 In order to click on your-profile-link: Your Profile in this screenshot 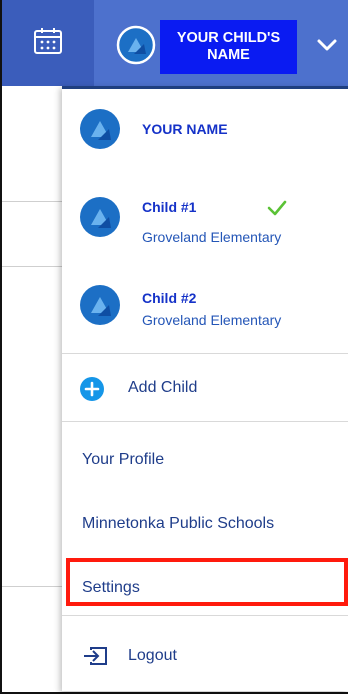, I will do `click(123, 460)`.